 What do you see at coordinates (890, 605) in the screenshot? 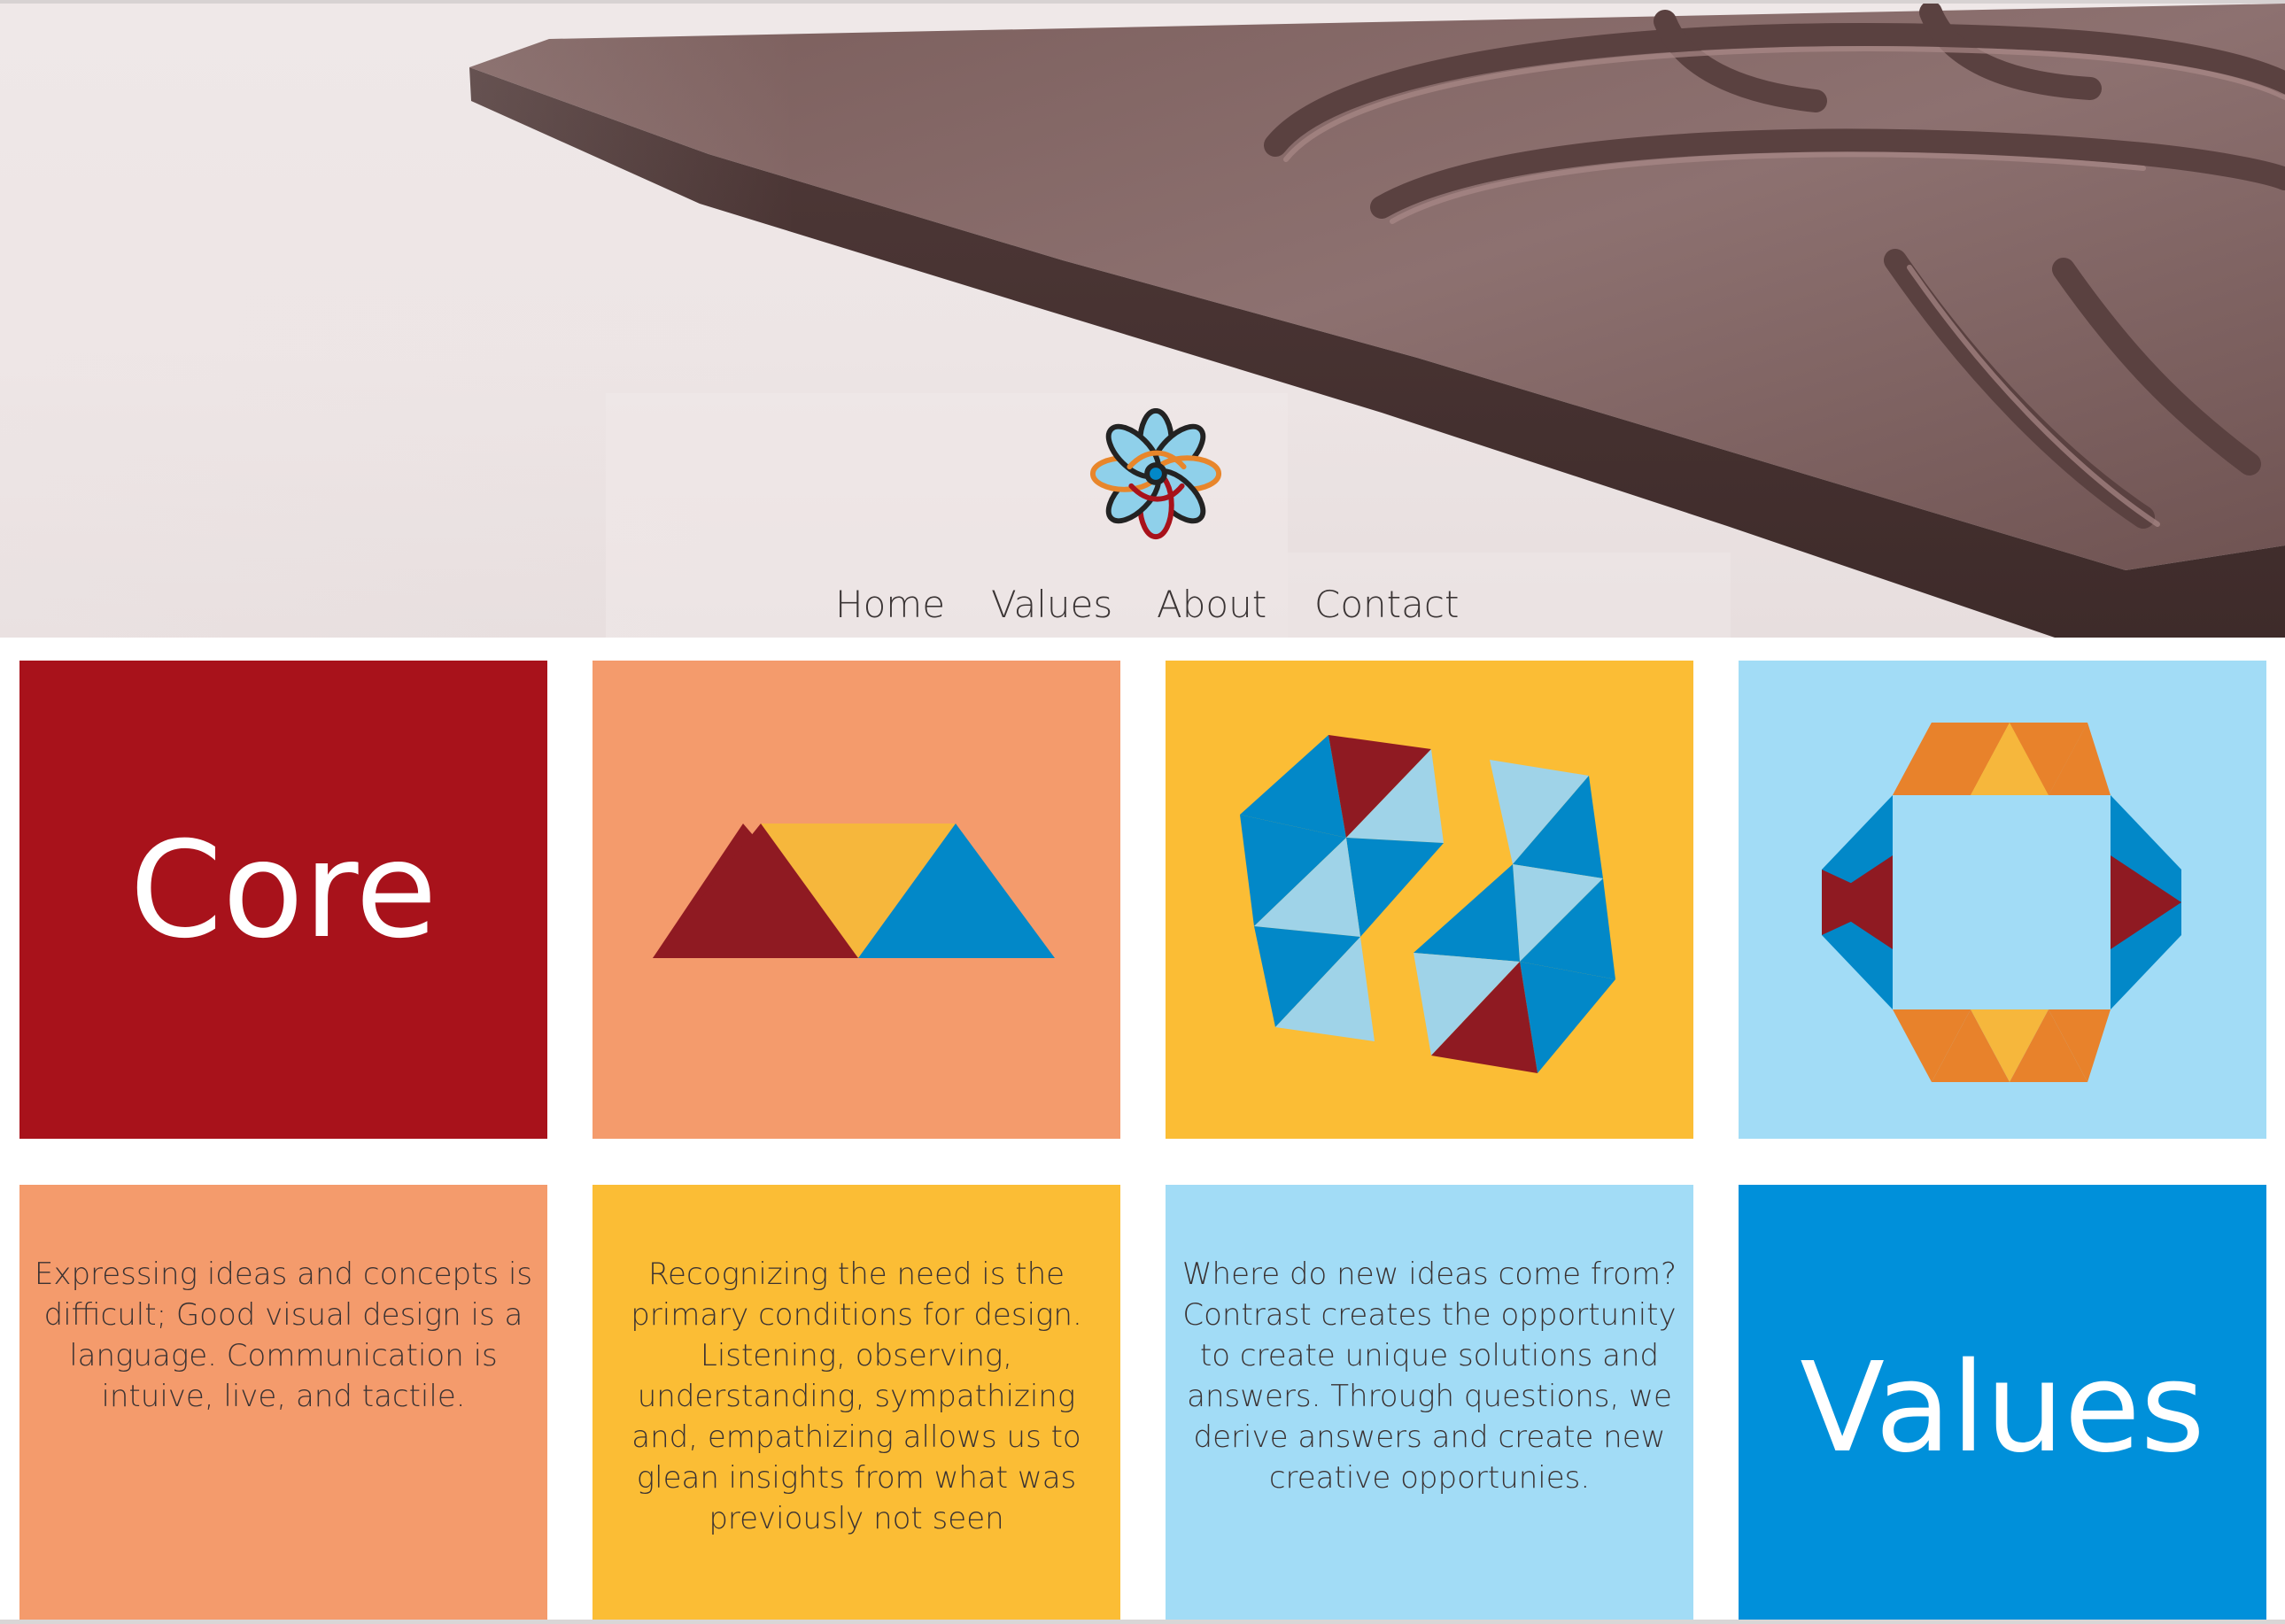
I see `nav-link-home: Home` at bounding box center [890, 605].